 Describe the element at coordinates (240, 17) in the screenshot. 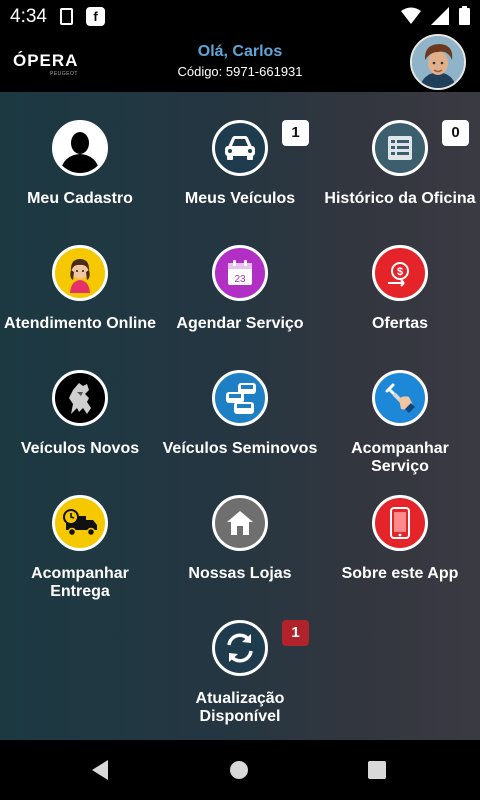

I see `status-bar: 4:34 f` at that location.